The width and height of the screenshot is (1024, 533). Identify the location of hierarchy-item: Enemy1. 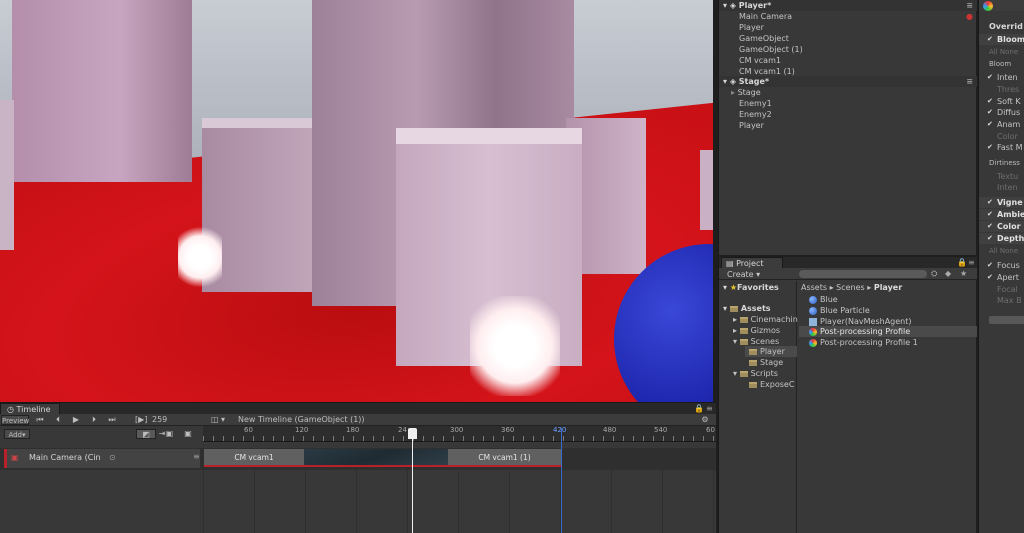
(848, 103).